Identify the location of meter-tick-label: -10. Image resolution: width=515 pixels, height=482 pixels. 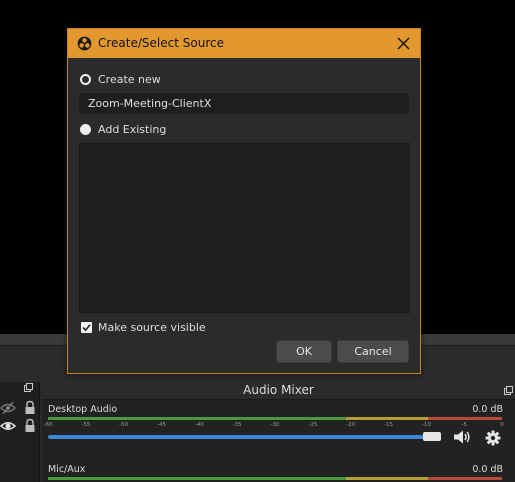
(426, 425).